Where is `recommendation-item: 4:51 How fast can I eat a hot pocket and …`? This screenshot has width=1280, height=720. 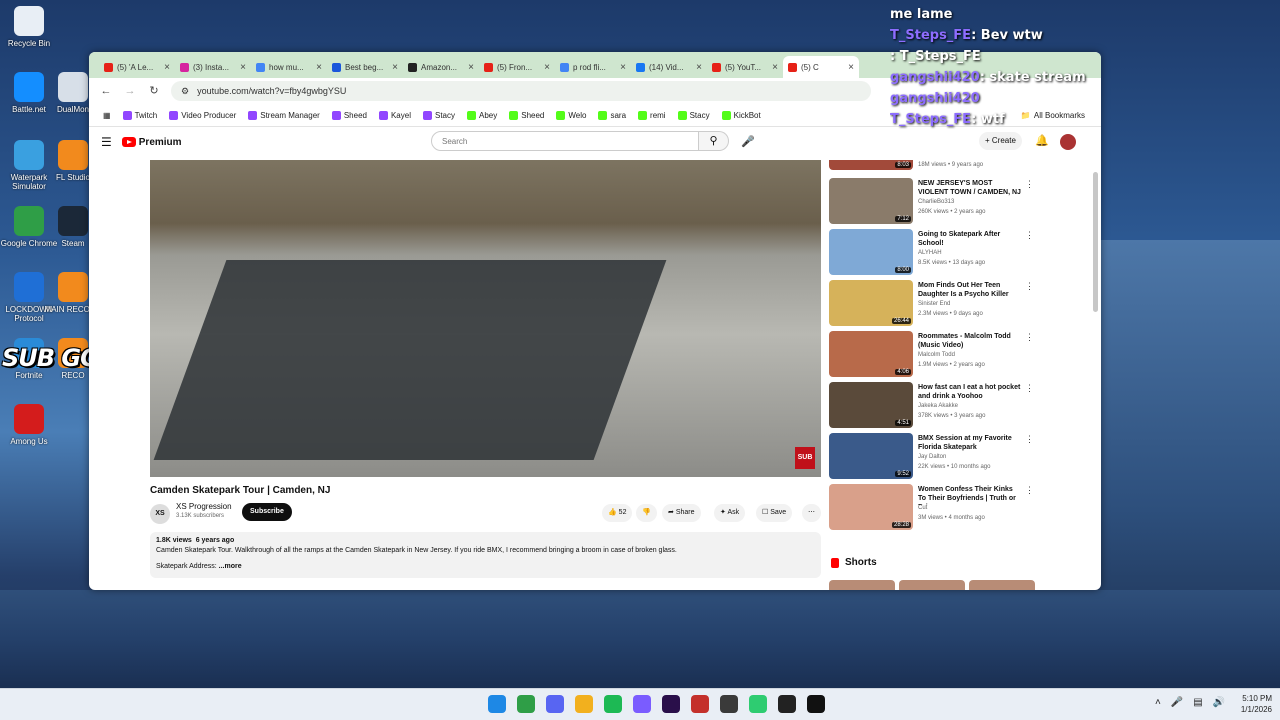
recommendation-item: 4:51 How fast can I eat a hot pocket and … is located at coordinates (934, 406).